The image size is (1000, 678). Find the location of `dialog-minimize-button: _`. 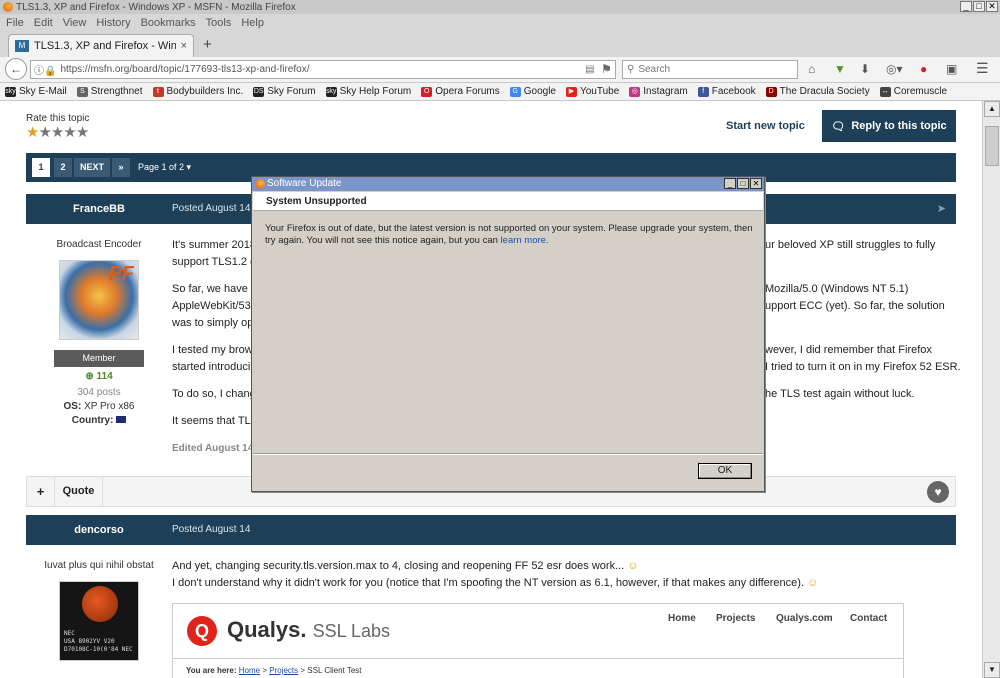

dialog-minimize-button: _ is located at coordinates (730, 183).